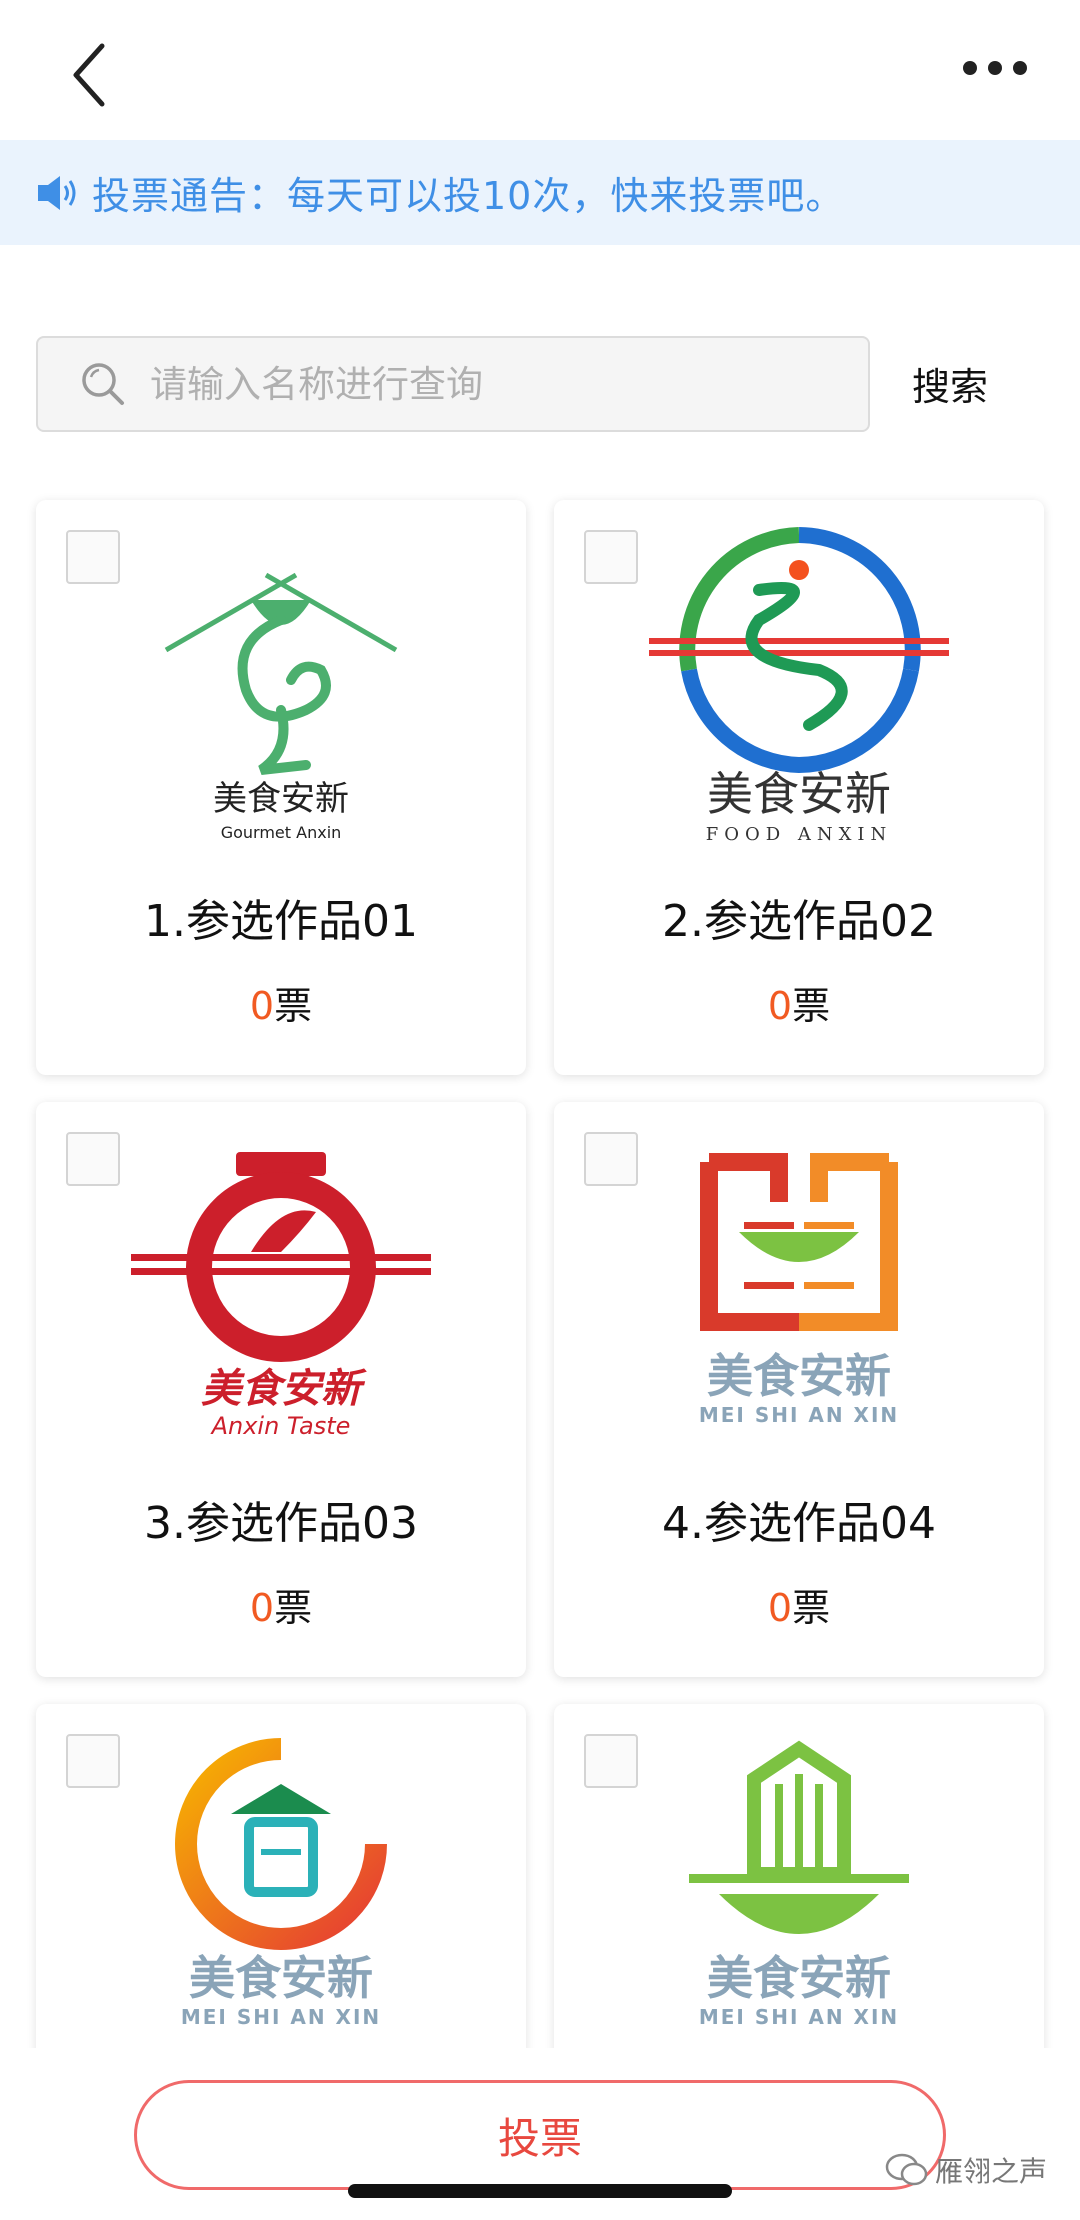  I want to click on more-dots-icon, so click(995, 68).